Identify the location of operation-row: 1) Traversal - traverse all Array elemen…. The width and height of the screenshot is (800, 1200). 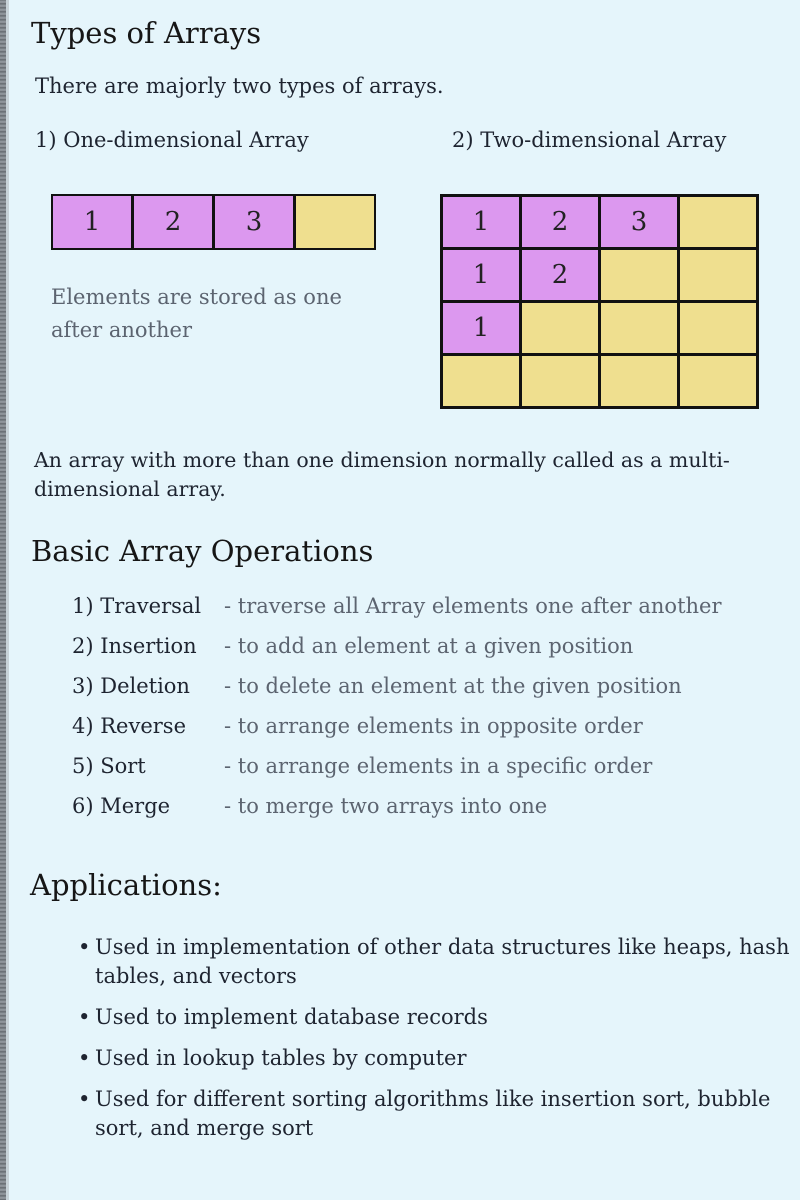
(397, 614).